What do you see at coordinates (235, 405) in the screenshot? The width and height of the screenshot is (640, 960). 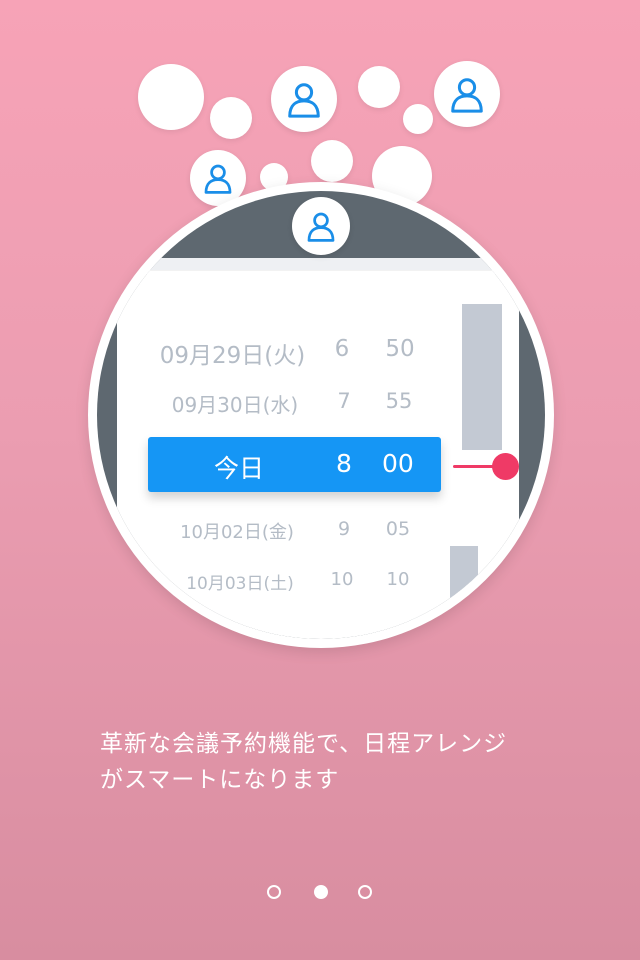 I see `picker-date: 09月30日(水)` at bounding box center [235, 405].